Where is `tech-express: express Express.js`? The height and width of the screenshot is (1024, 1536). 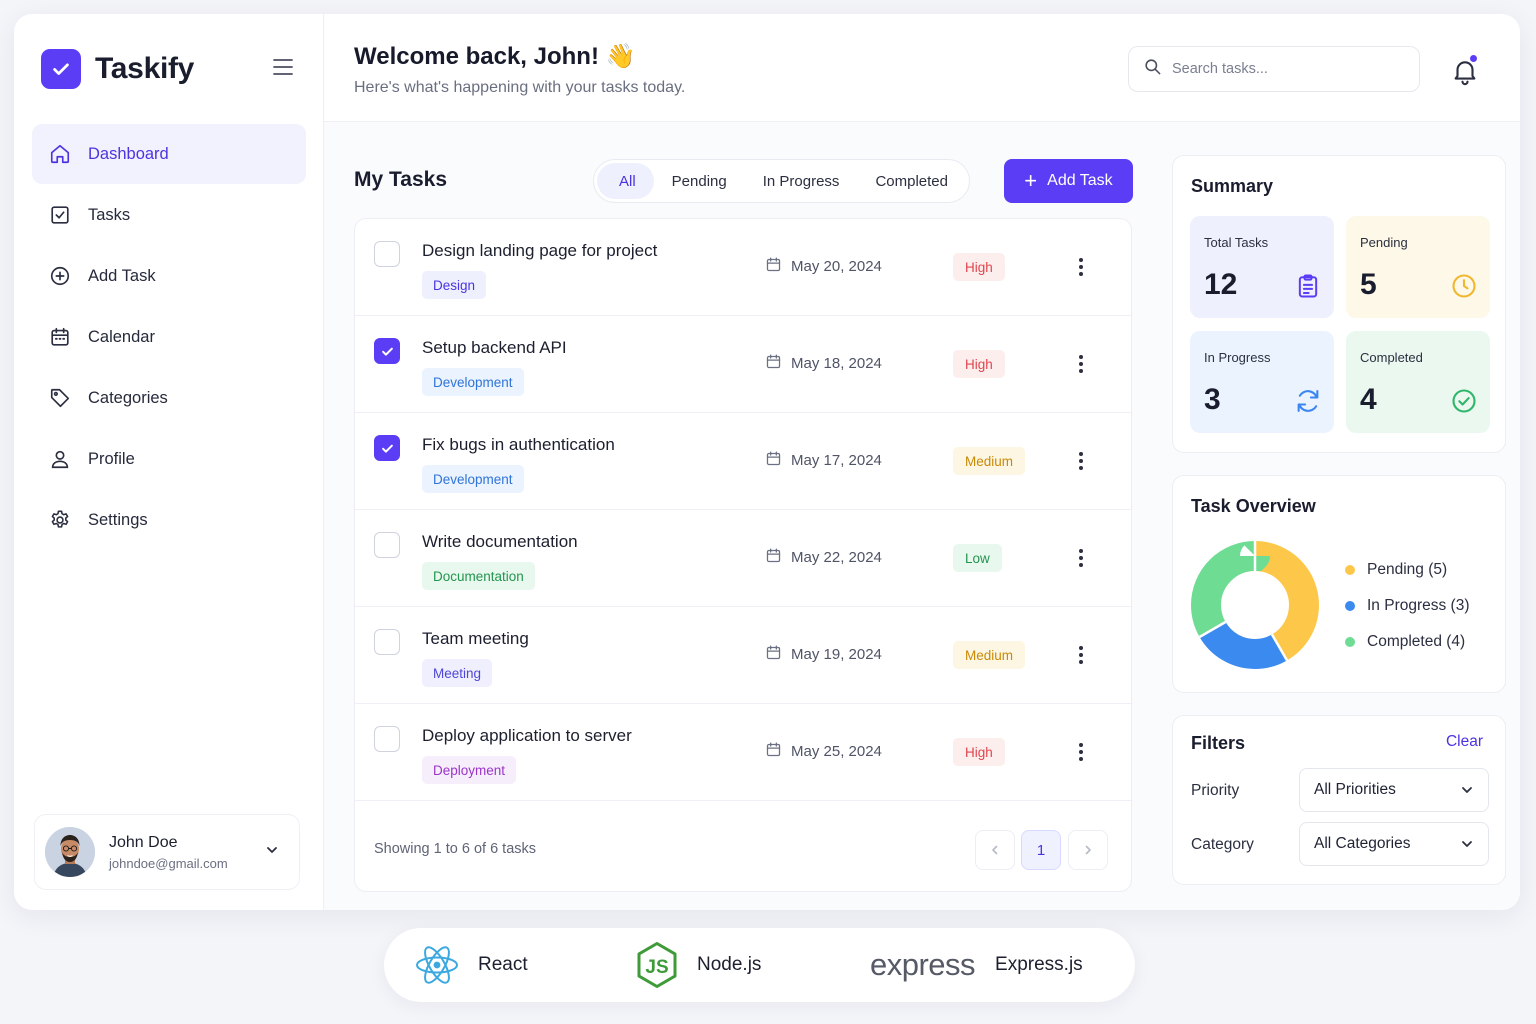 tech-express: express Express.js is located at coordinates (976, 965).